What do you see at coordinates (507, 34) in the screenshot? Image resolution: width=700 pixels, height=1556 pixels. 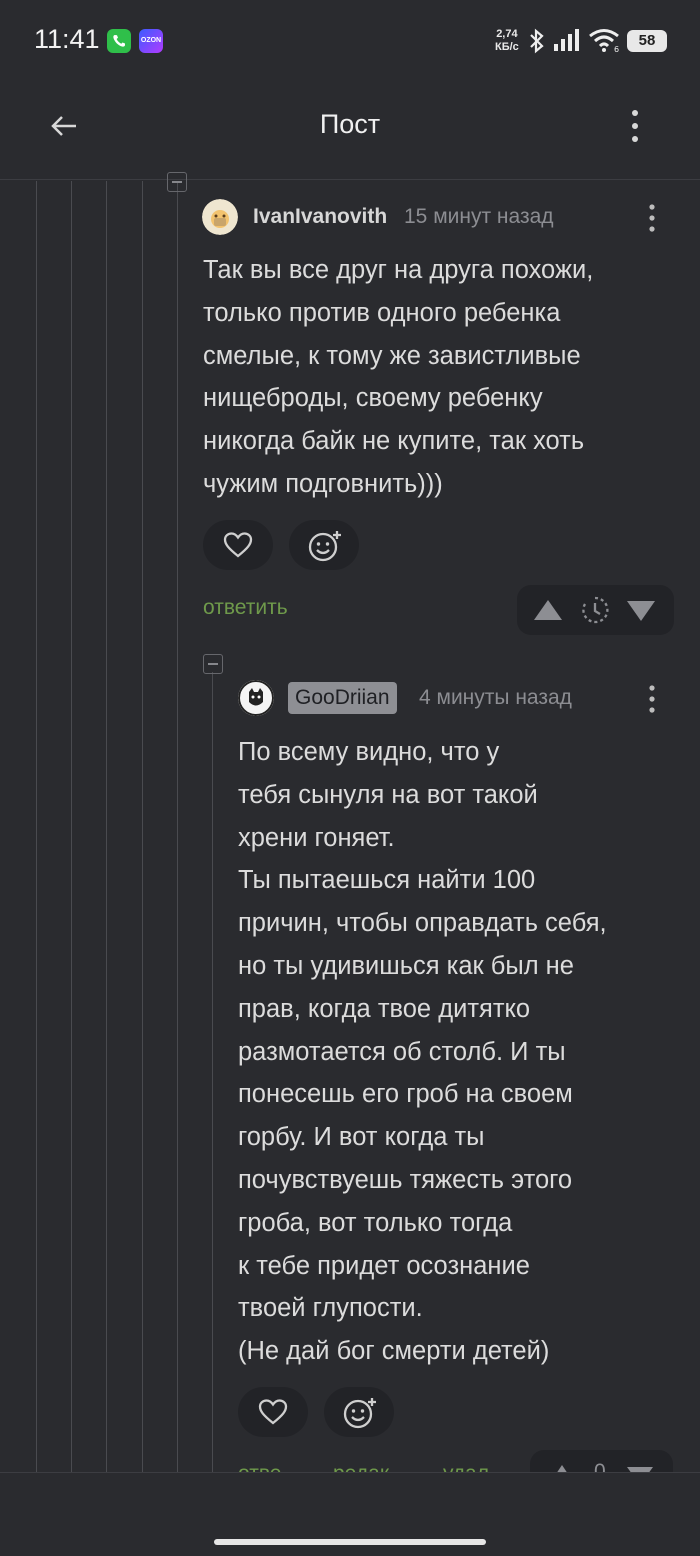 I see `network-speed-value: 2,74` at bounding box center [507, 34].